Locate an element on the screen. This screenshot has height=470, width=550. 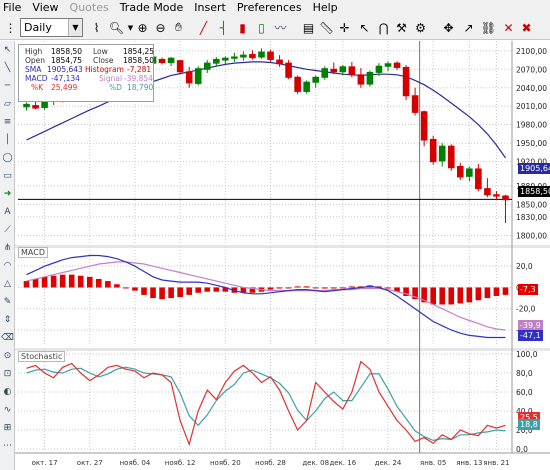
line-style-icon: 〰 is located at coordinates (280, 27).